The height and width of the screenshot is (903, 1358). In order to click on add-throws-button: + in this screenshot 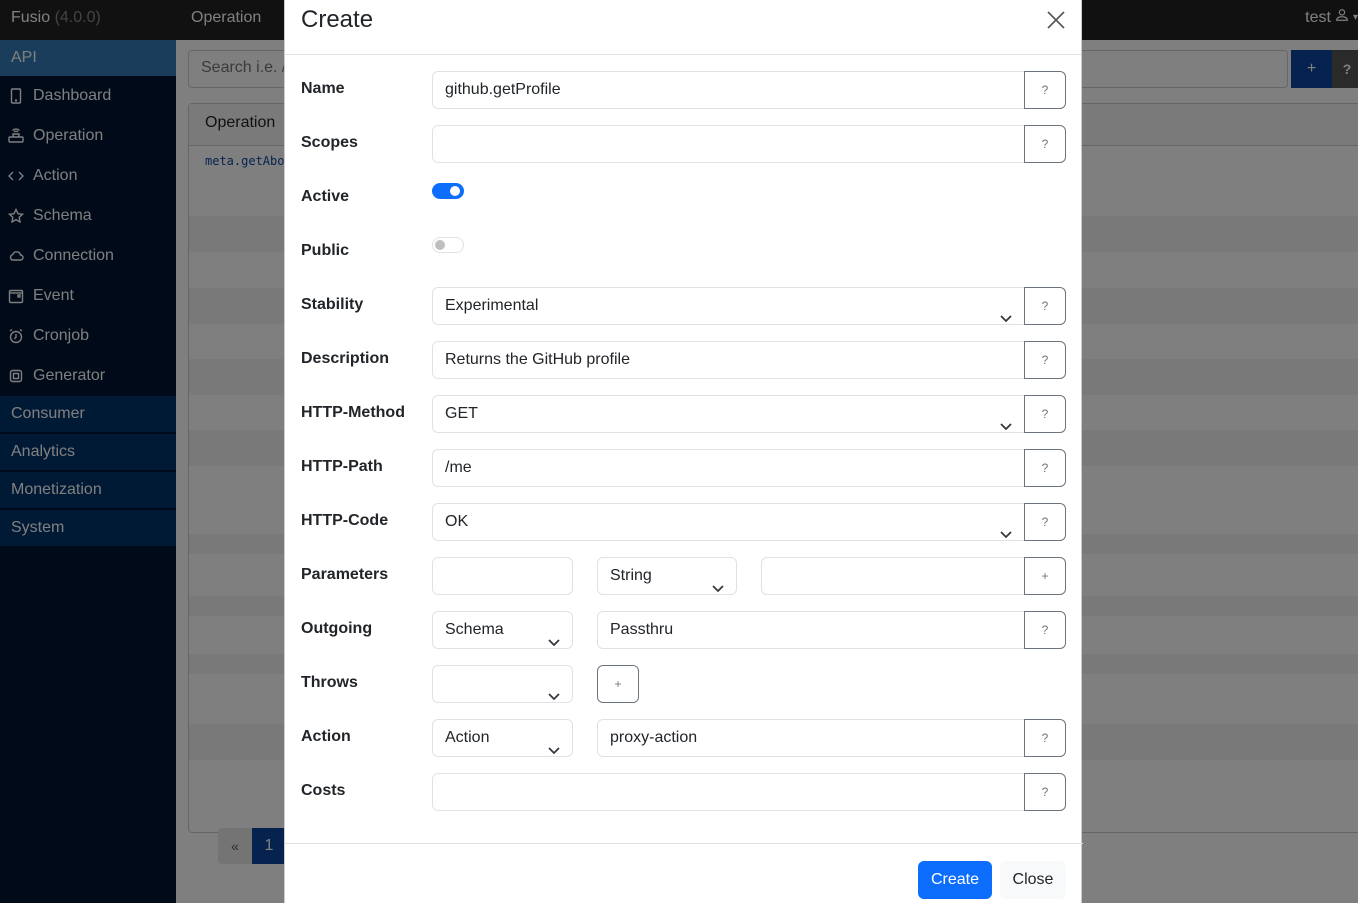, I will do `click(618, 684)`.